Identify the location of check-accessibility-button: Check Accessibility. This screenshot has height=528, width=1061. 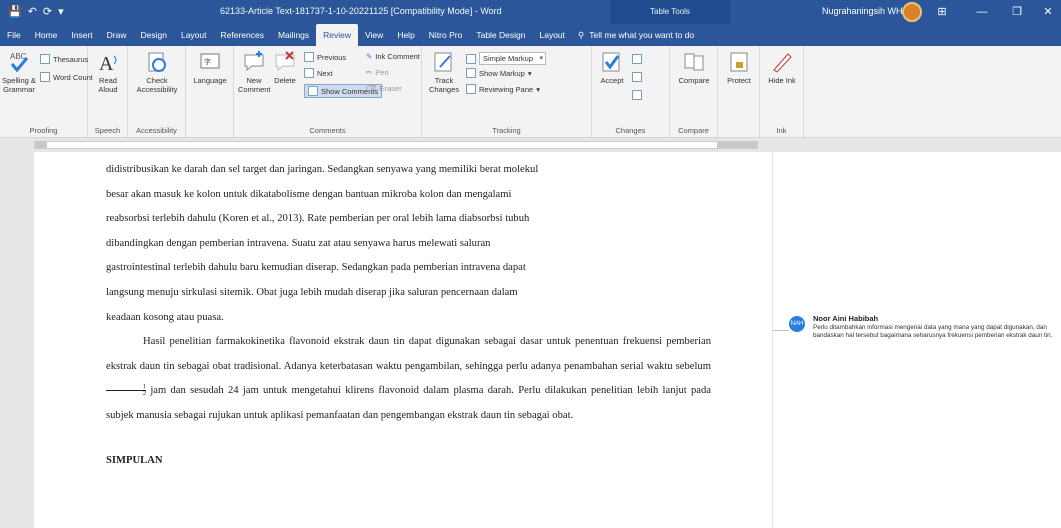
(157, 72).